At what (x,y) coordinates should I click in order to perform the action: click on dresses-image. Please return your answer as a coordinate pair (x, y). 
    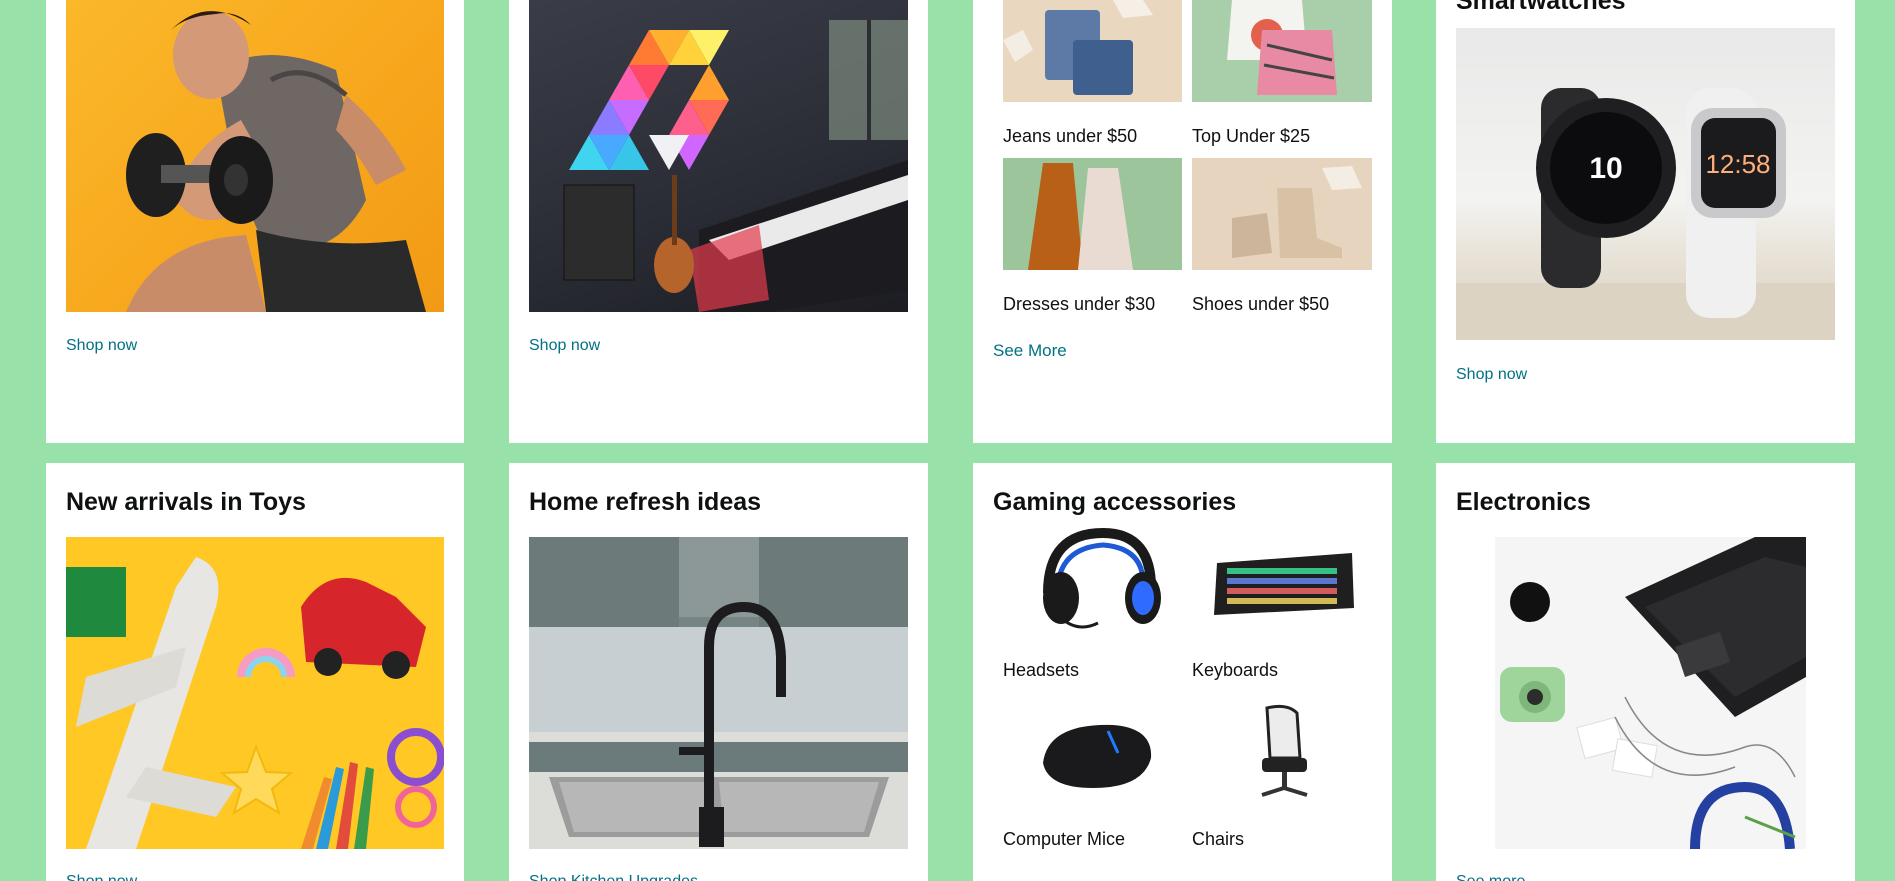
    Looking at the image, I should click on (1092, 214).